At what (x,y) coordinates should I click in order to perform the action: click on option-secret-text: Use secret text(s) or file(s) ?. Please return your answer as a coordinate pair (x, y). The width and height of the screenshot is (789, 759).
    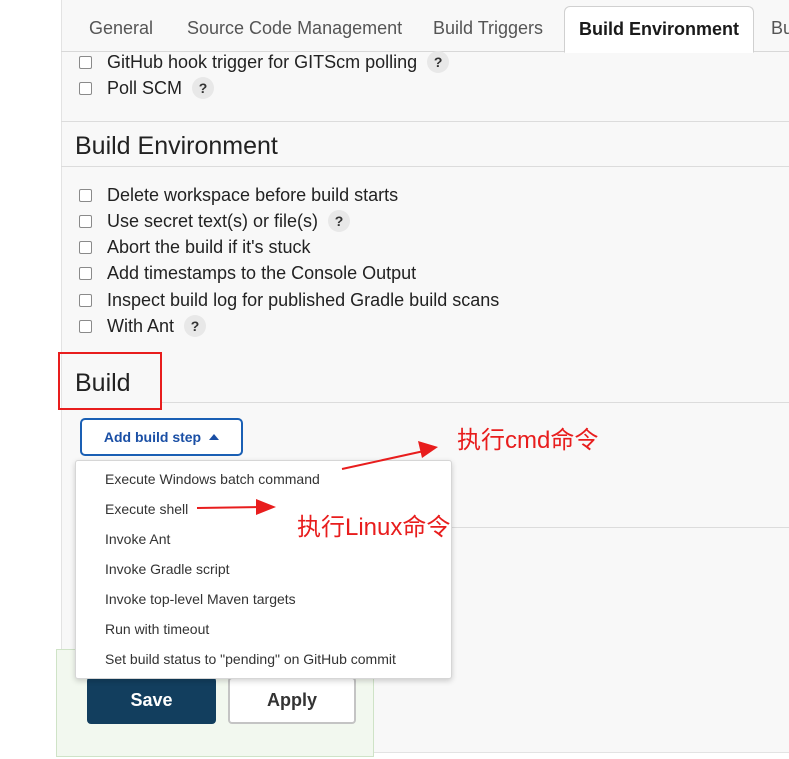
    Looking at the image, I should click on (215, 221).